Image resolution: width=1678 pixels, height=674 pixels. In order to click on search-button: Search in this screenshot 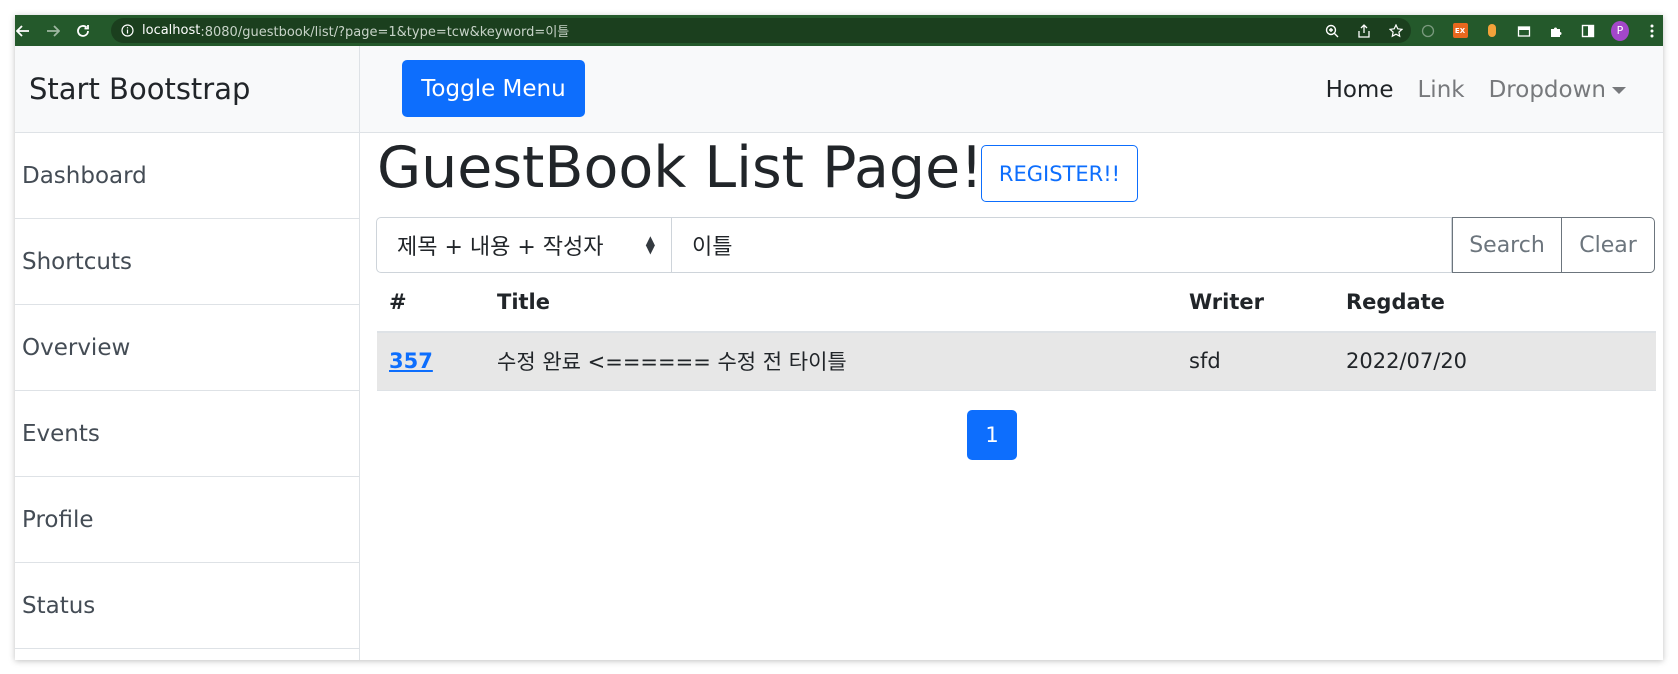, I will do `click(1507, 245)`.